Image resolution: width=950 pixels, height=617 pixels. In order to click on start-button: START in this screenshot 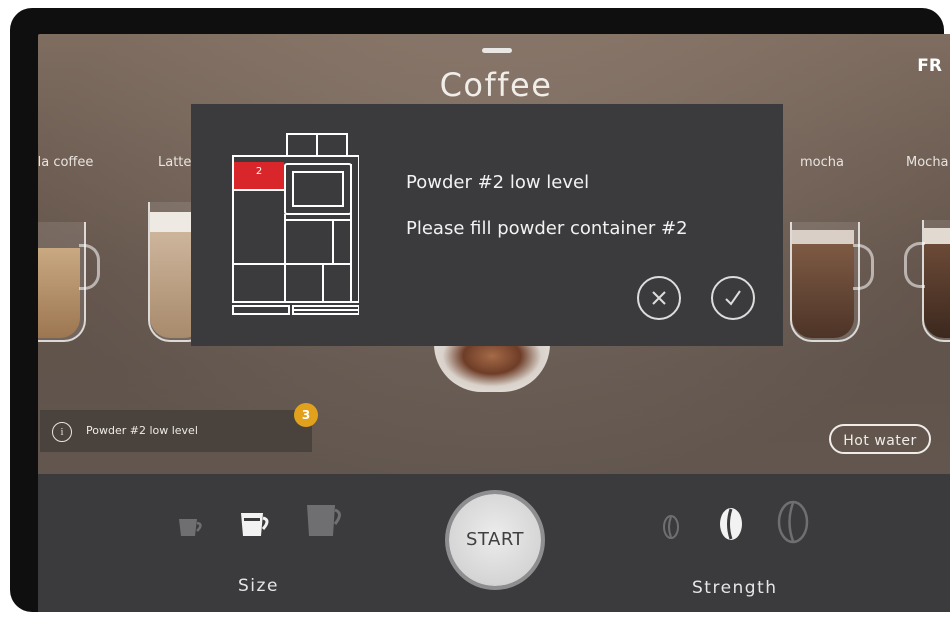, I will do `click(495, 540)`.